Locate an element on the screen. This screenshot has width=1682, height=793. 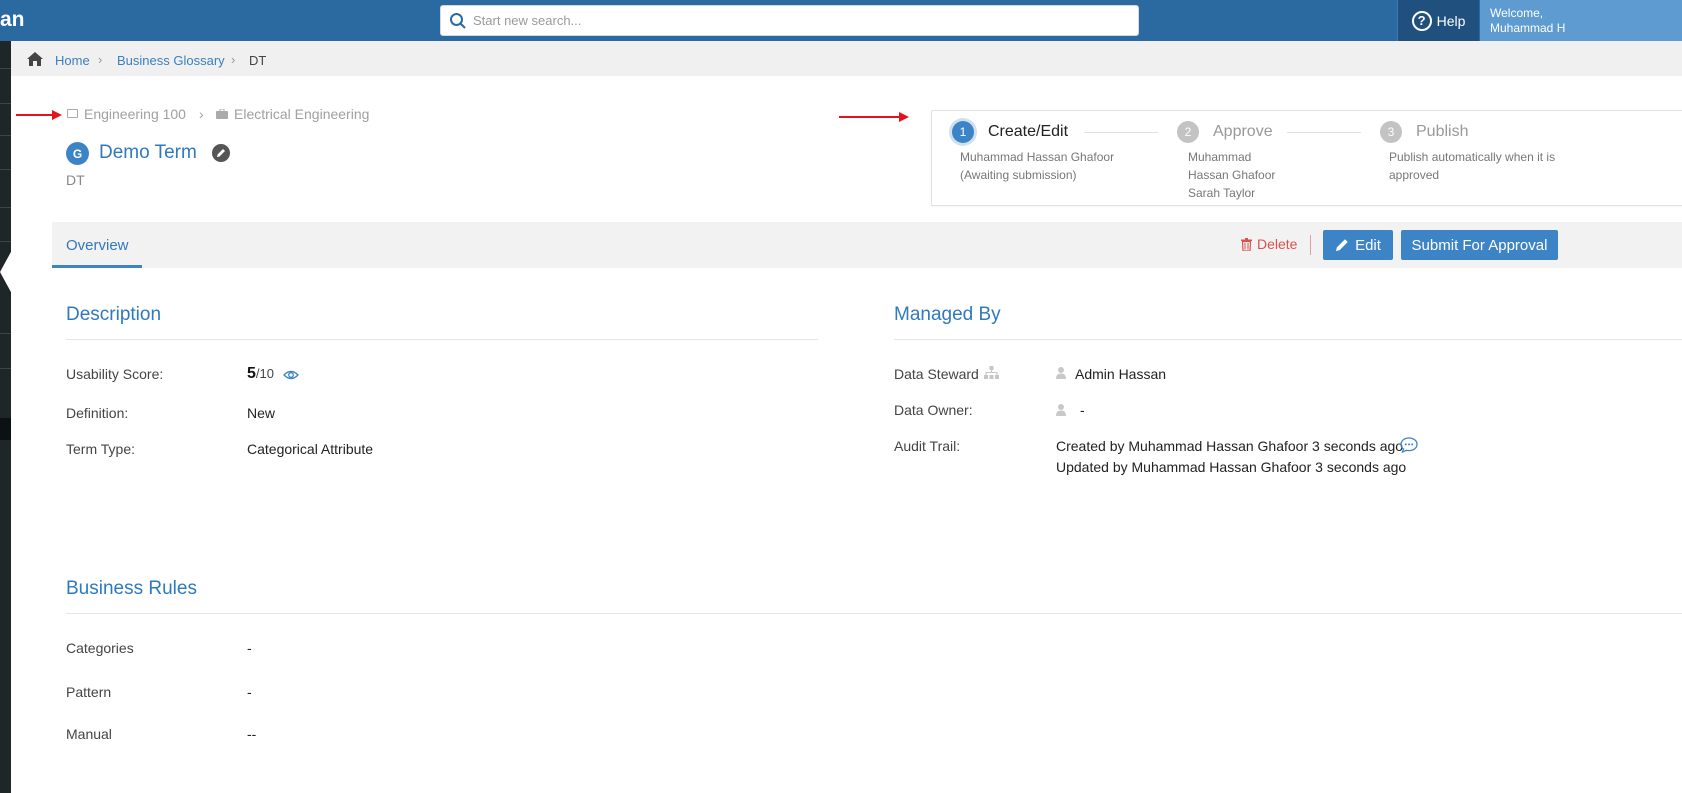
data-owner-value: - is located at coordinates (1082, 410).